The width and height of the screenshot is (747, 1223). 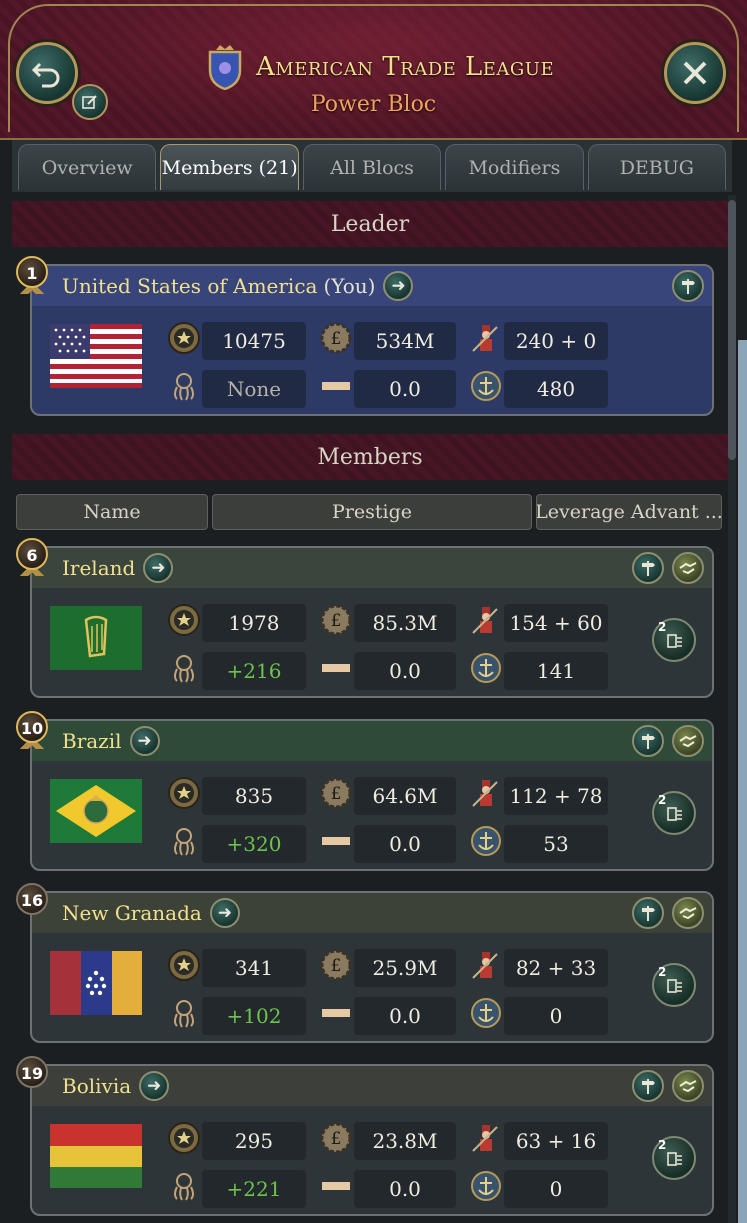 I want to click on army-value: 82 + 33, so click(x=556, y=968).